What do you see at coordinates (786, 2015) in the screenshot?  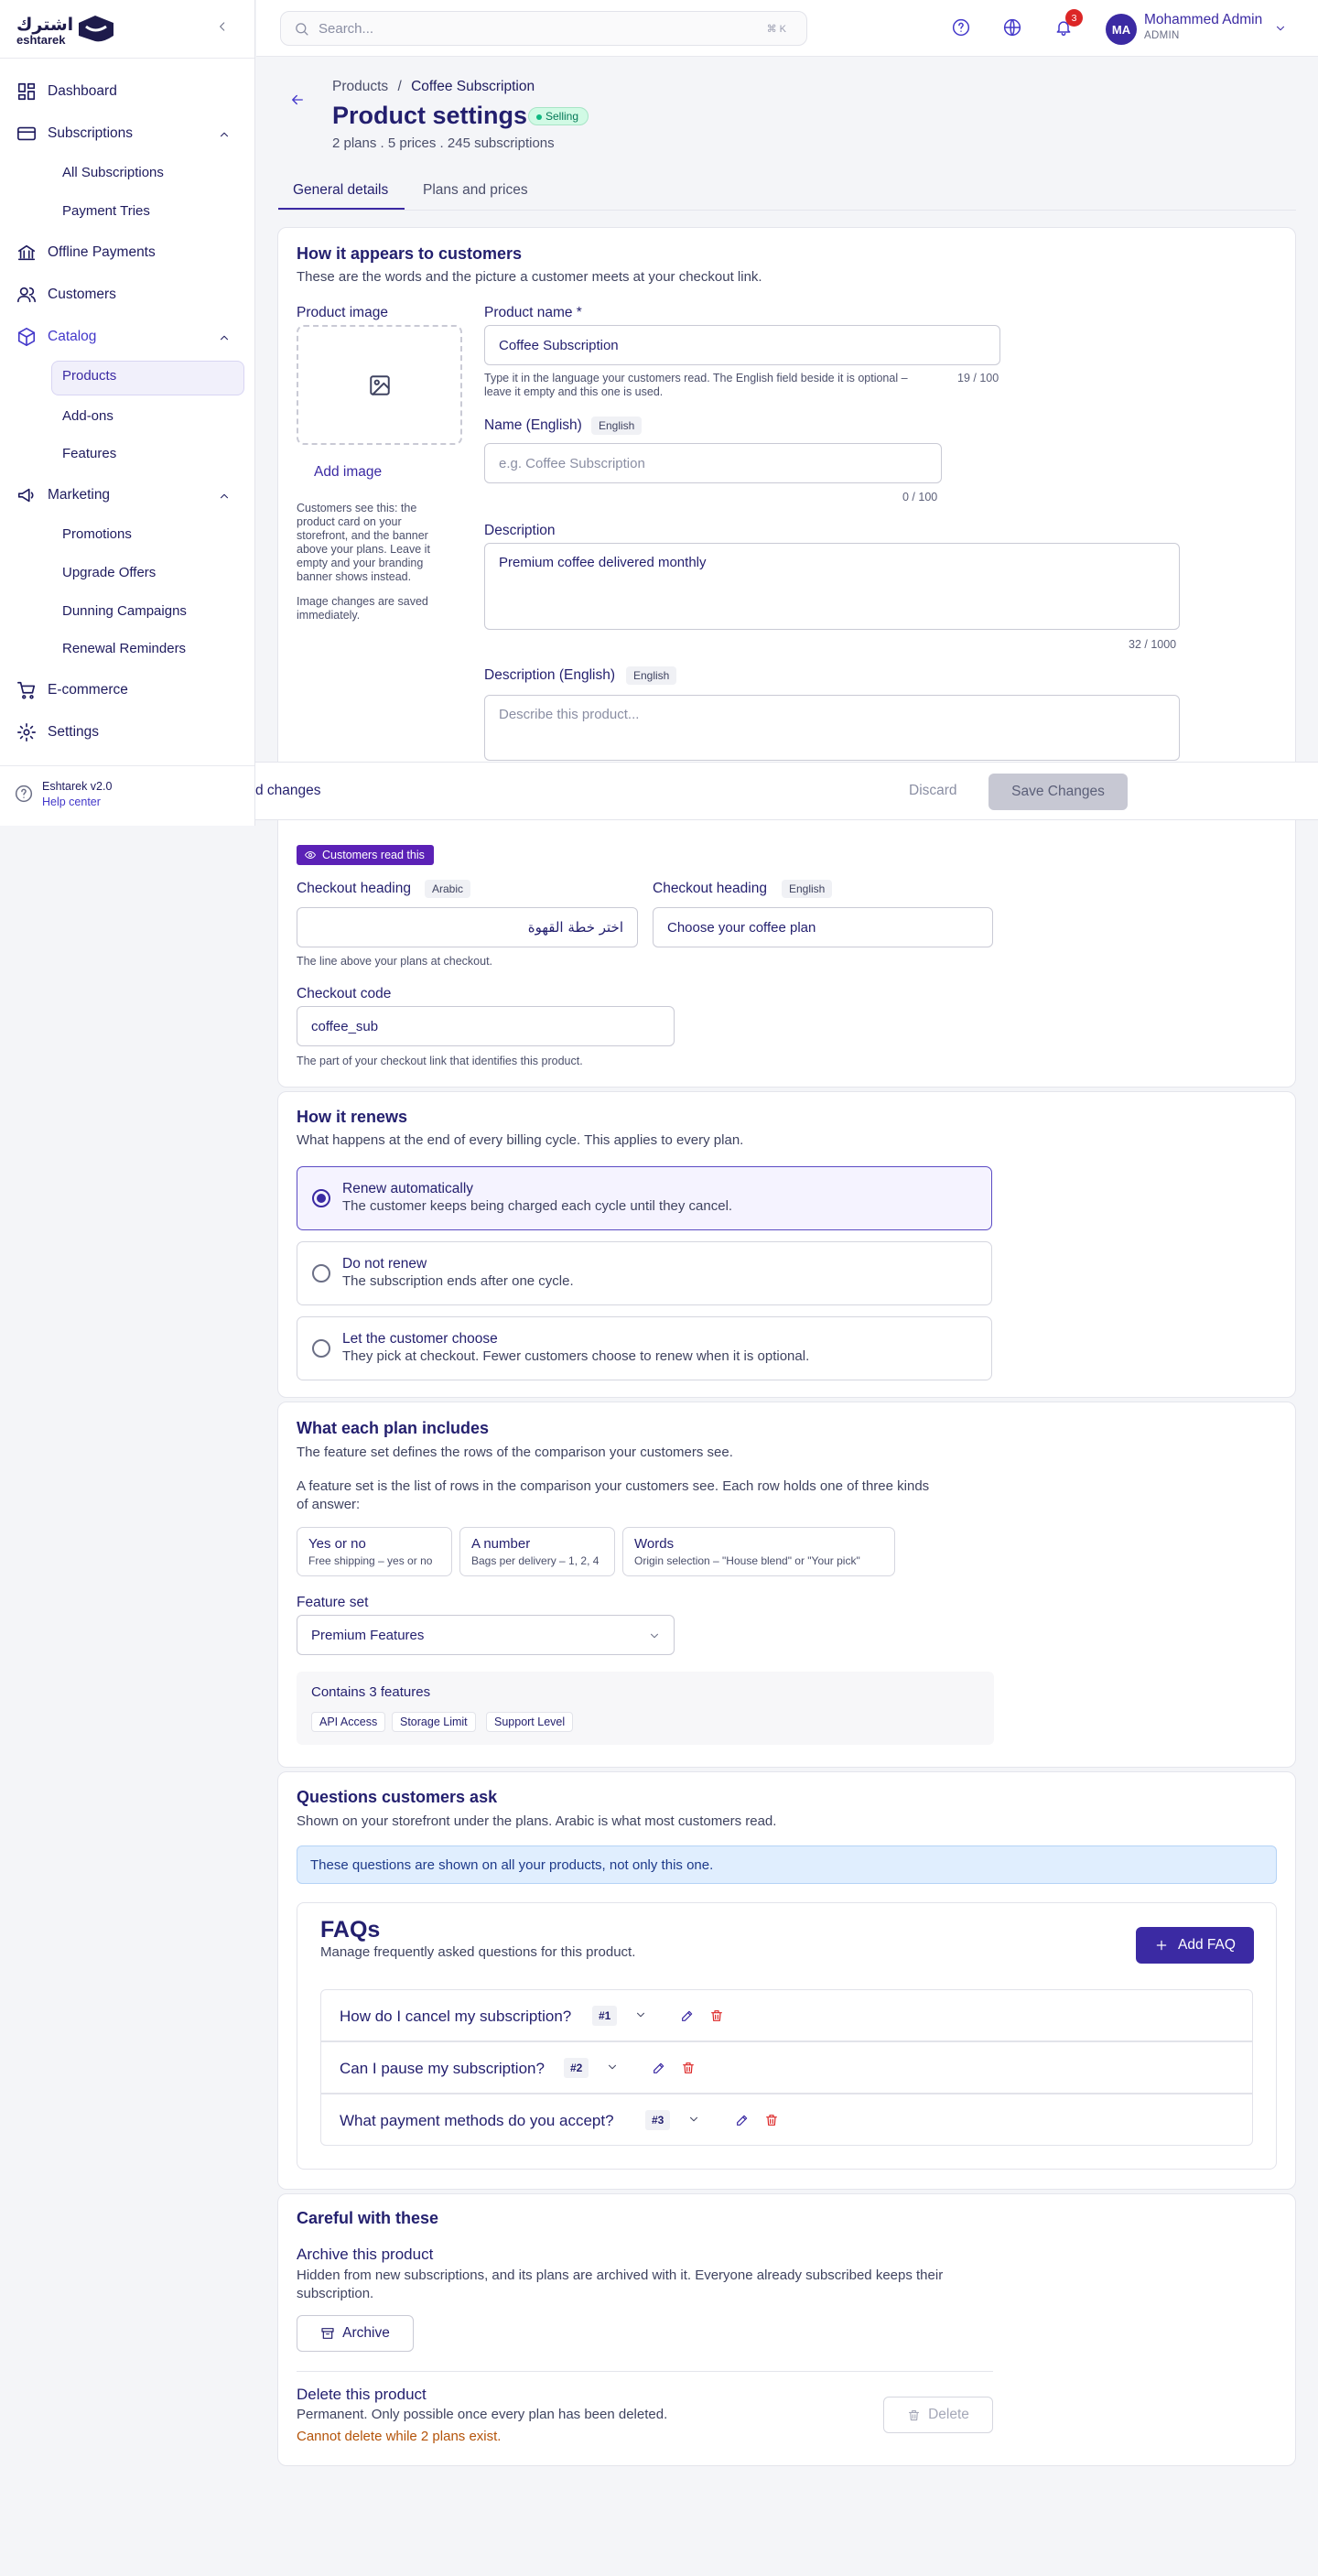 I see `faq-item: How do I cancel my subscription? #1` at bounding box center [786, 2015].